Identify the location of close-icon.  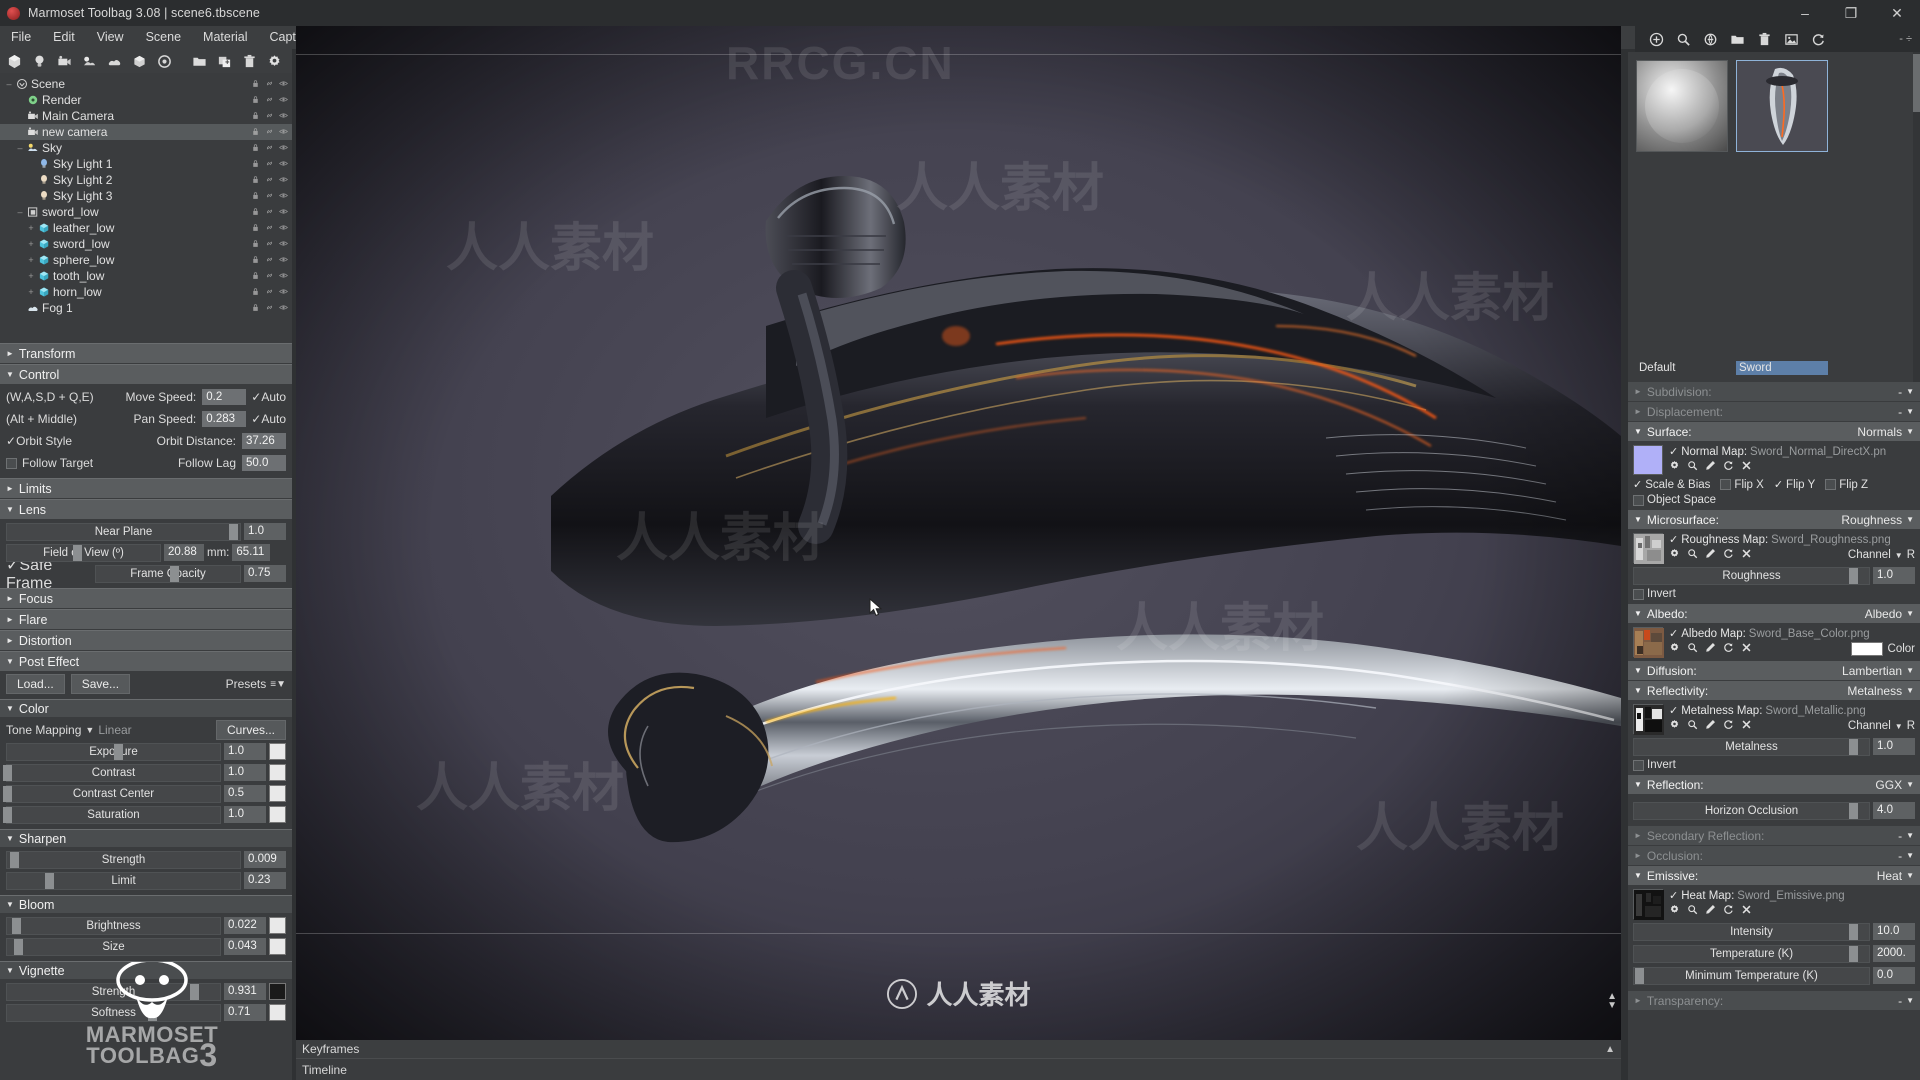
(1746, 649).